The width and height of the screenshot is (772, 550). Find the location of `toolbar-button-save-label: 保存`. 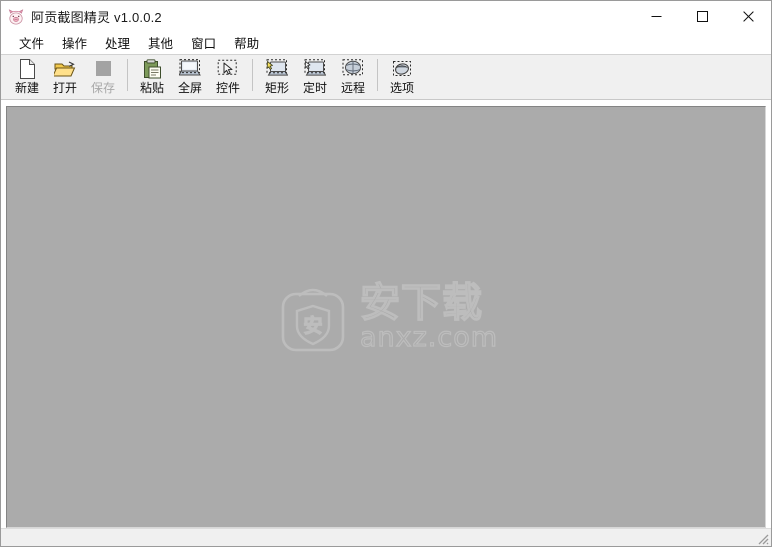

toolbar-button-save-label: 保存 is located at coordinates (102, 88).